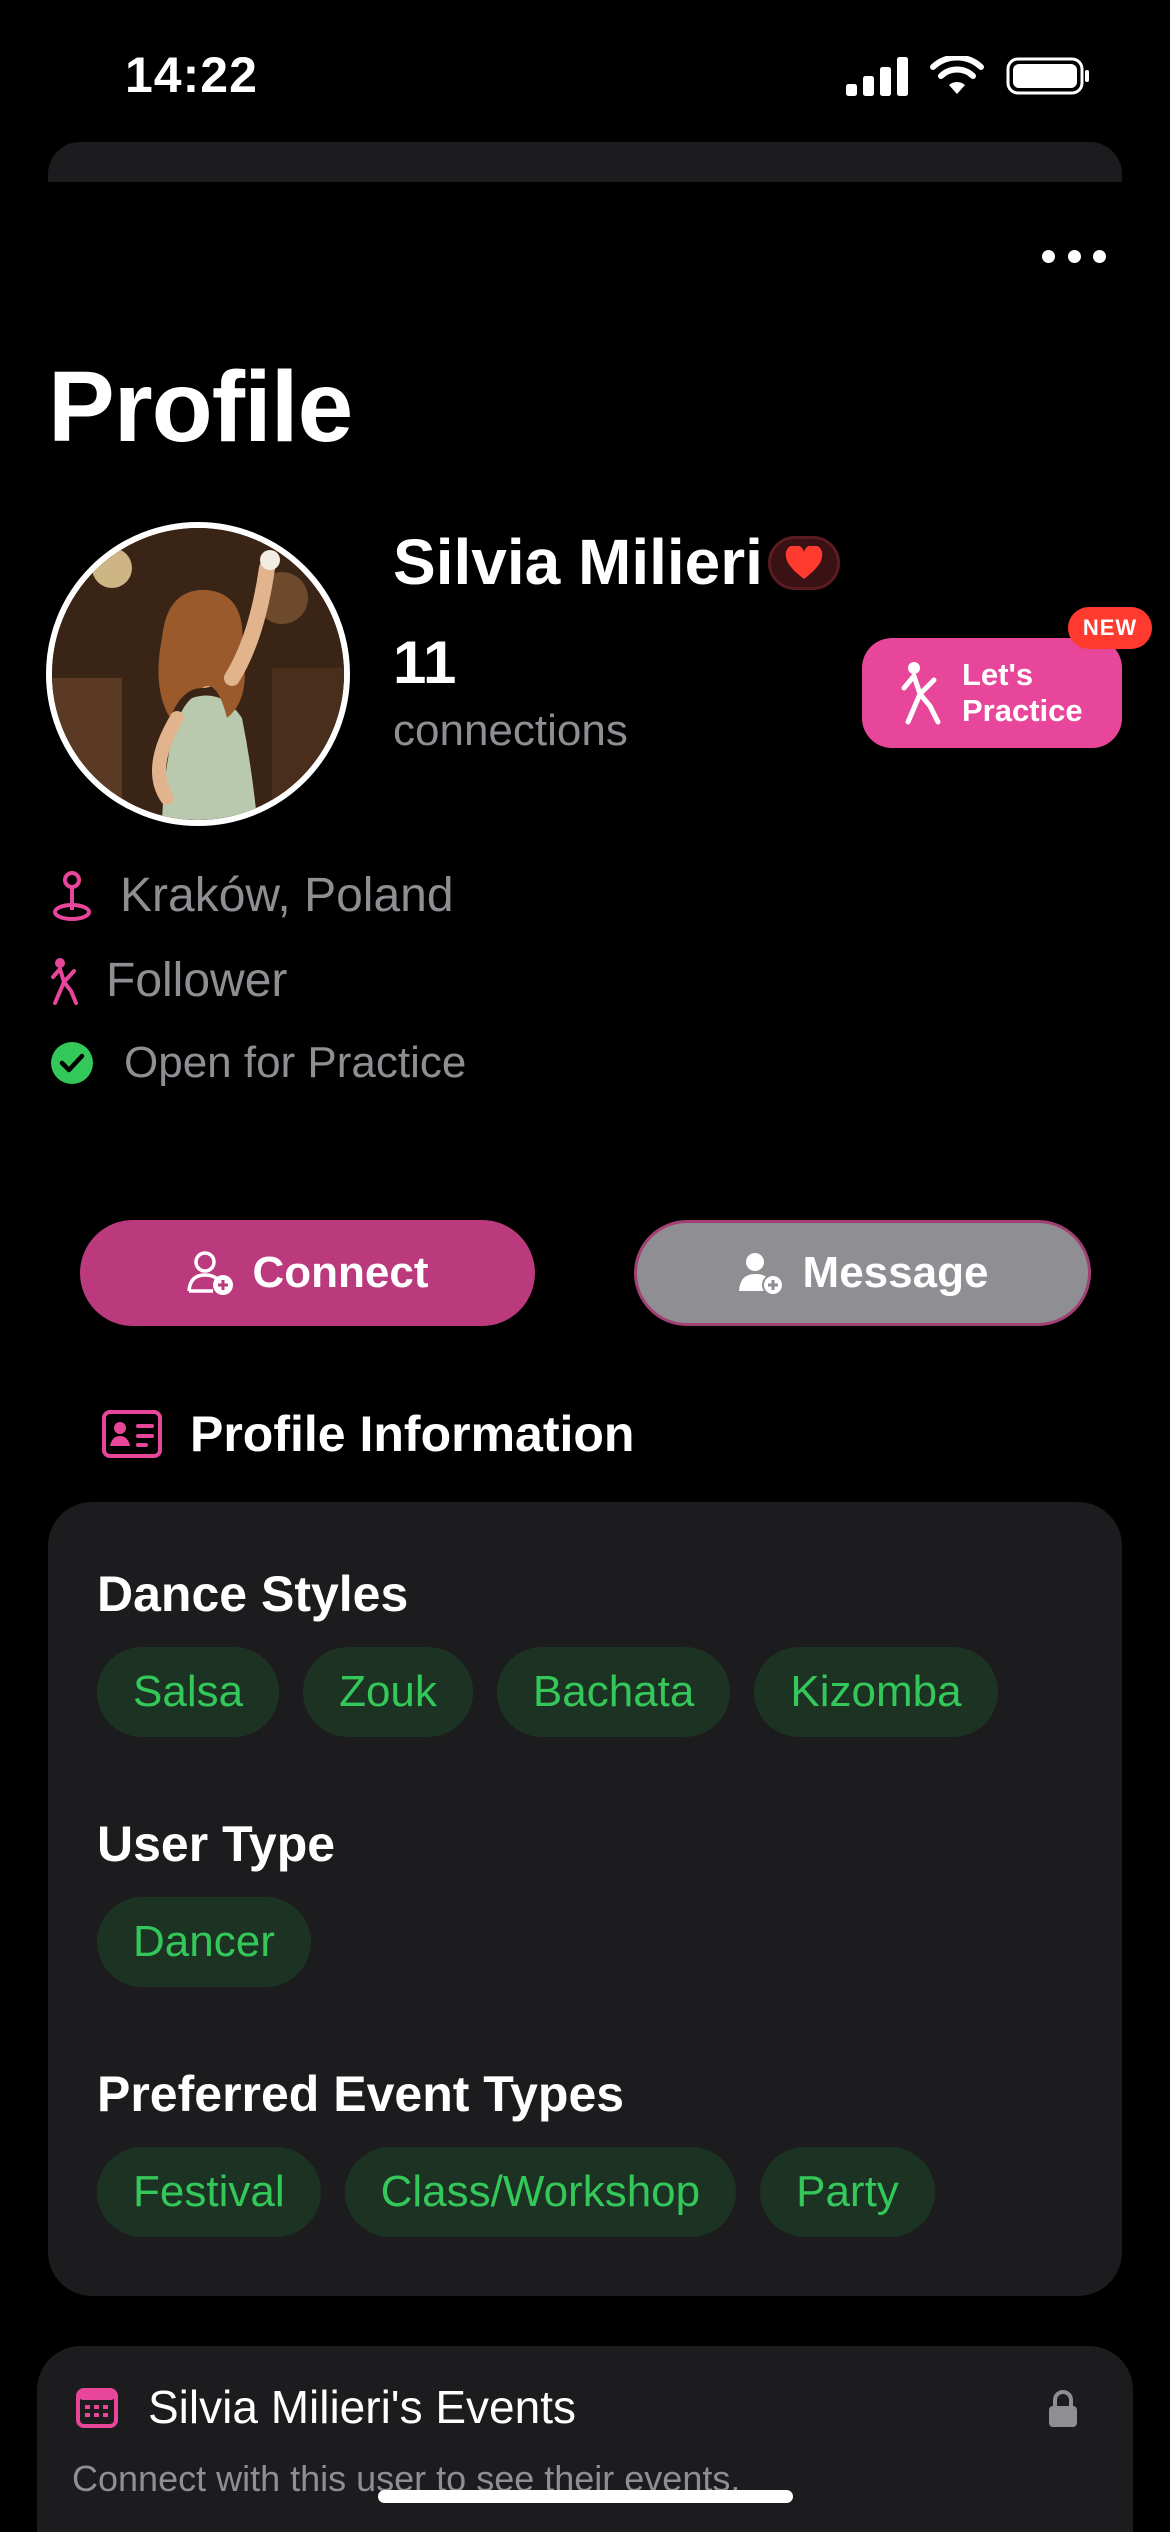  Describe the element at coordinates (1063, 2408) in the screenshot. I see `lock-icon` at that location.